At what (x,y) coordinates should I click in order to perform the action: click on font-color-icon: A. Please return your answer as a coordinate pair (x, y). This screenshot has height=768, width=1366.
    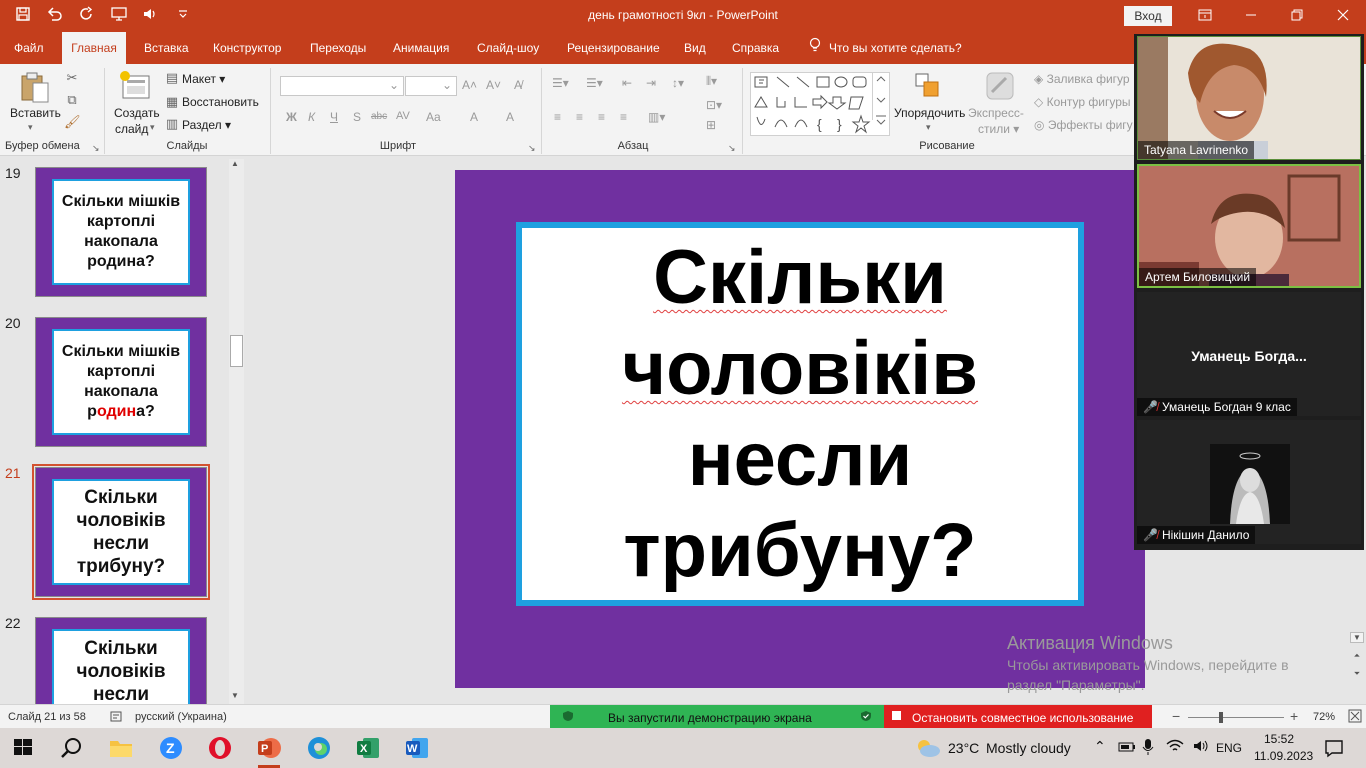
    Looking at the image, I should click on (510, 117).